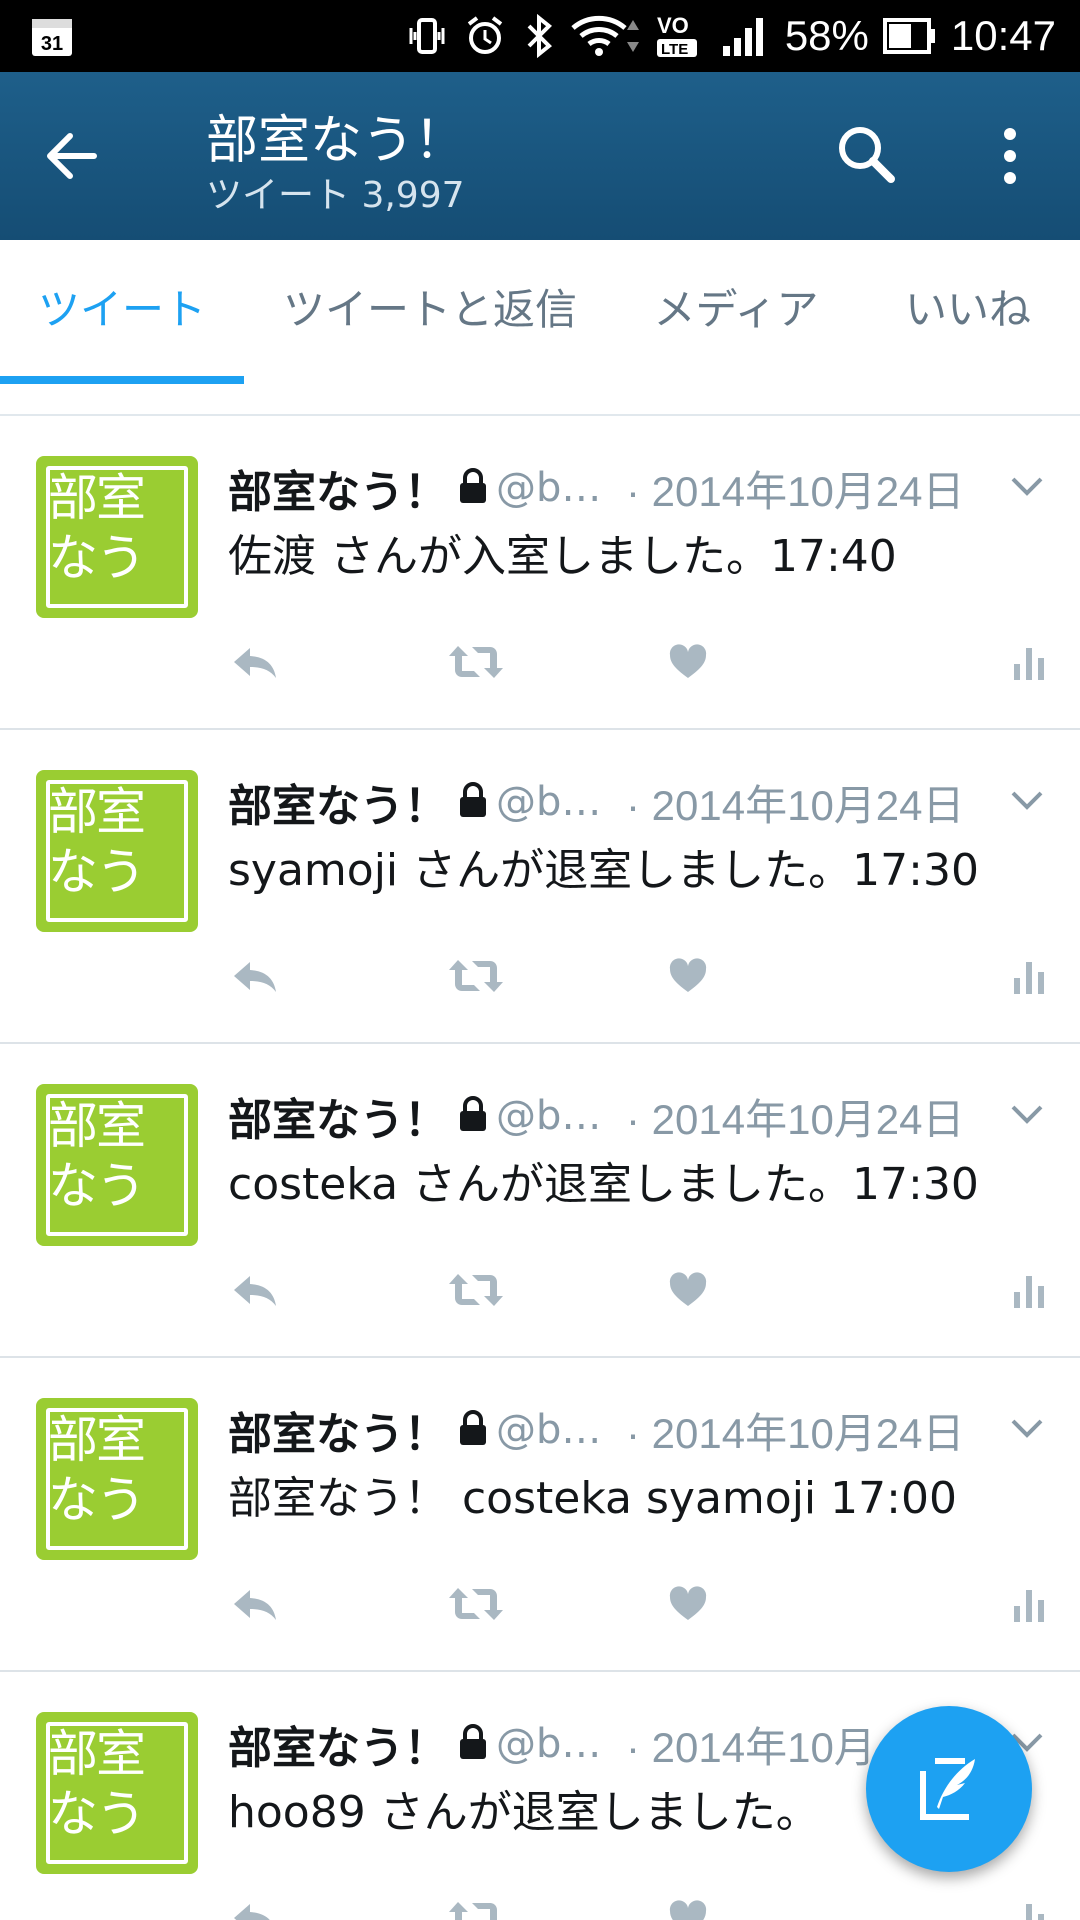 Image resolution: width=1080 pixels, height=1920 pixels. I want to click on compose-tweet-icon, so click(947, 1789).